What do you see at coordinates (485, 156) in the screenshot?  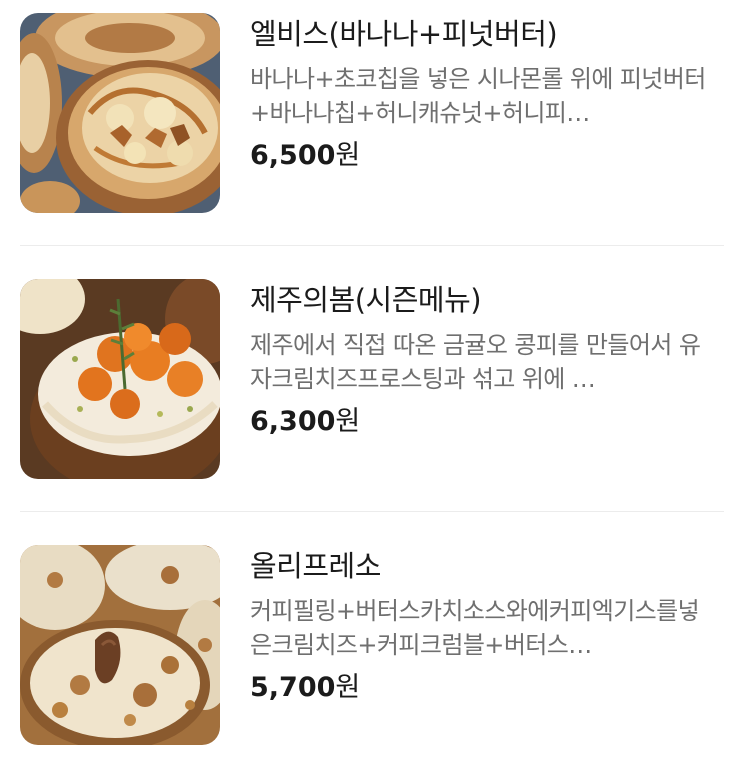 I see `menu-item-price: 6,500원` at bounding box center [485, 156].